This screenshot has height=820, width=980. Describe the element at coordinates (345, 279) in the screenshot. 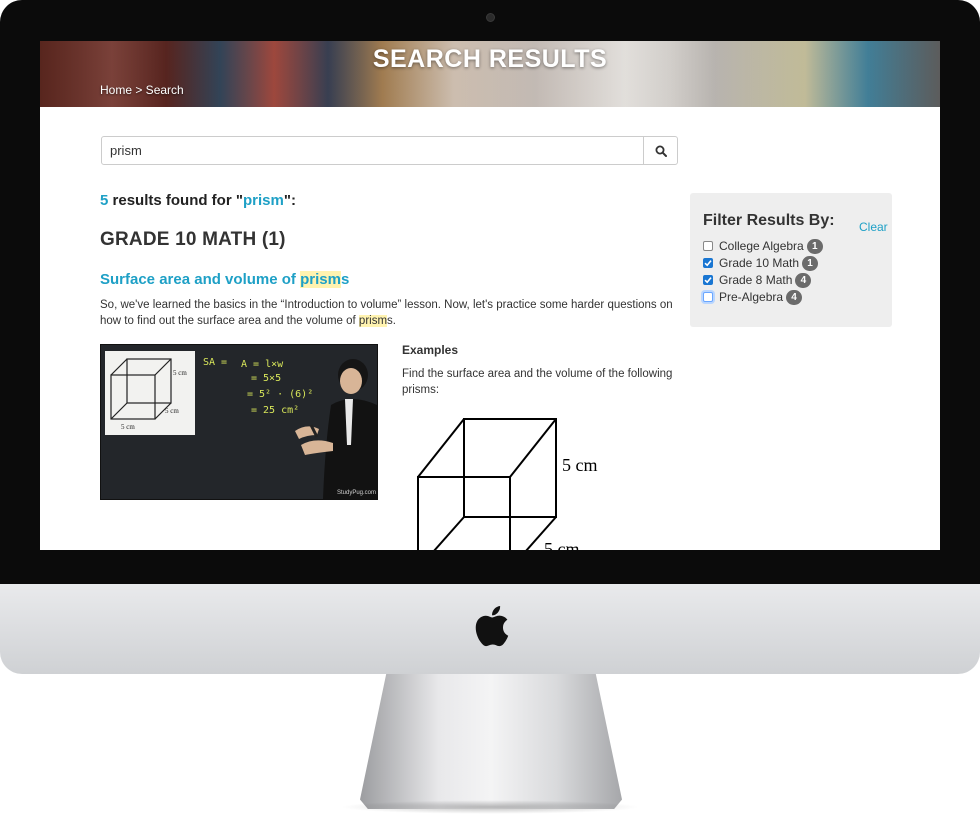

I see `result-title-post: s` at that location.